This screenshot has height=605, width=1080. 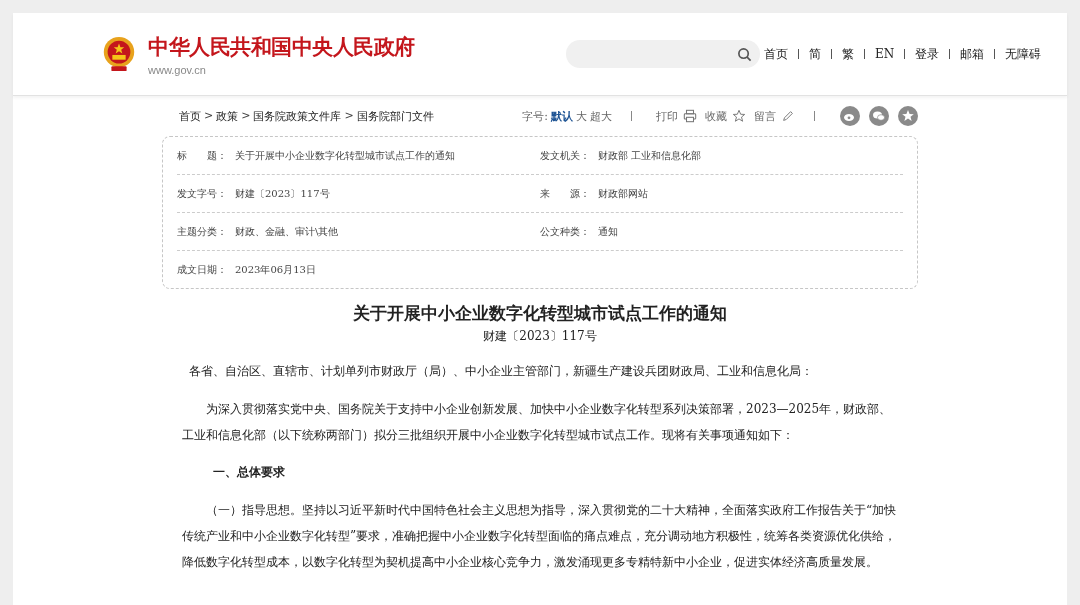 I want to click on paragraph: （一）指导思想。坚持以习近平新时代中国特色社会主义思想为指导，深入贯彻党的二十大精神，全面落实政府工作报告关于“加快传统产业和中小企业数字化转型”要求，准确把握中小企业数字化转型面临的痛点难点，充分调动地方积极性，统筹各类资源优化供给，降低数字化转型成本，以数字化转型为契机提高中小企业核心竞争力，激发涌现更多专精特新中小企业，促进实体经济高质量发展。, so click(x=540, y=536).